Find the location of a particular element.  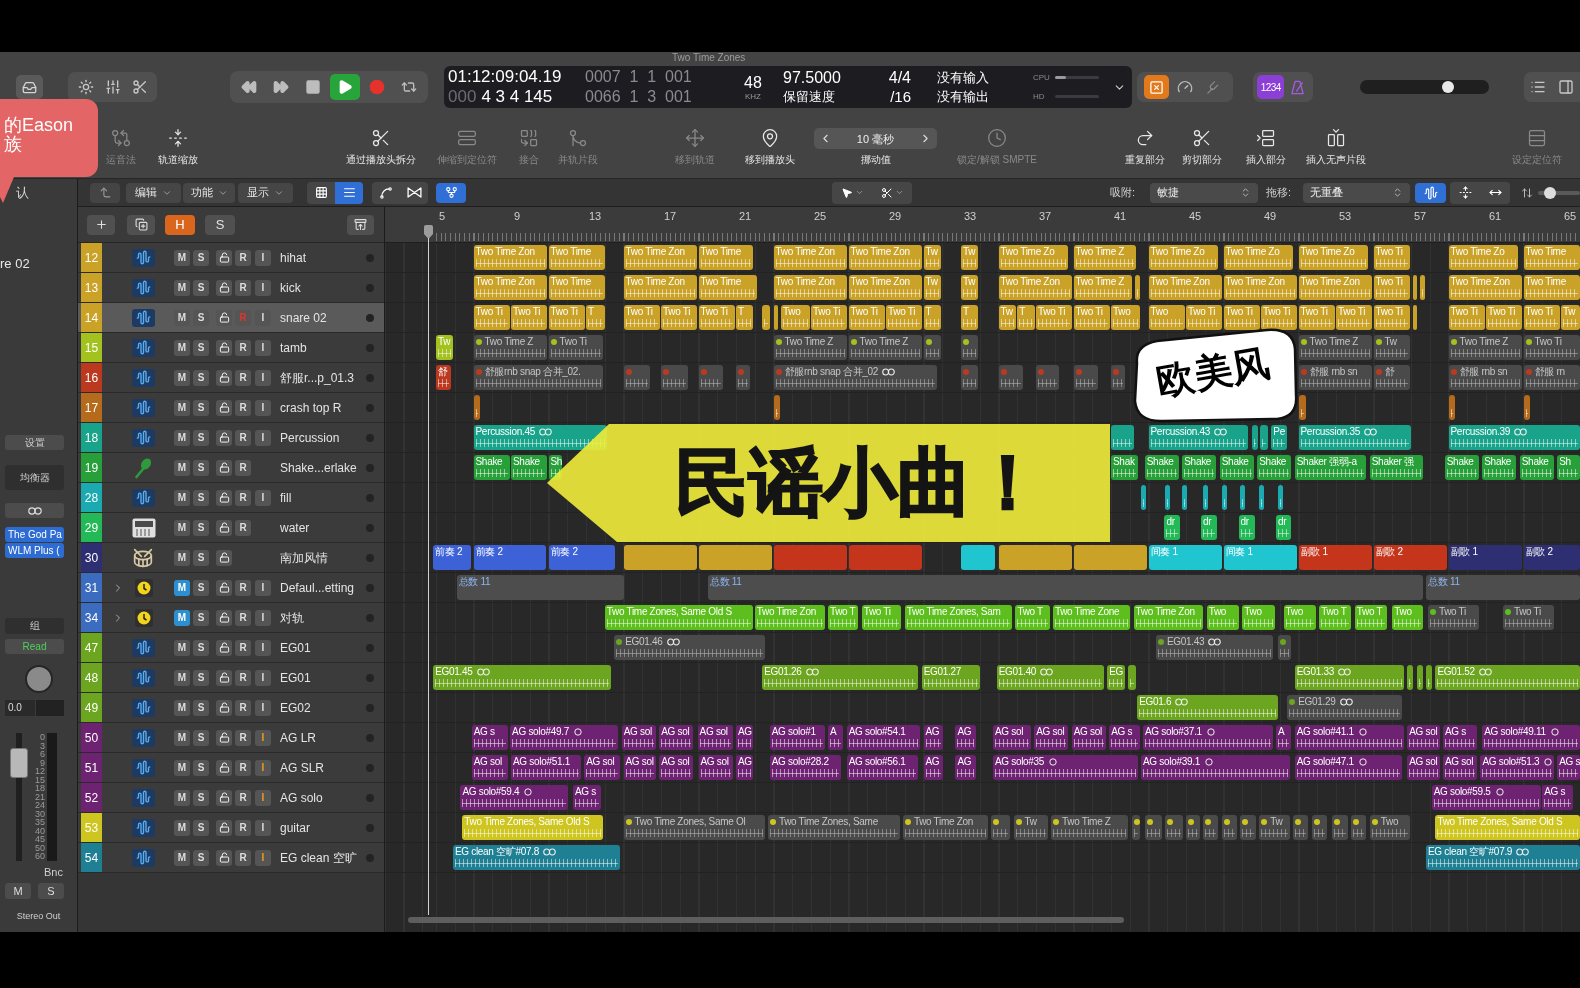

region: Percussion.35 is located at coordinates (1355, 437).